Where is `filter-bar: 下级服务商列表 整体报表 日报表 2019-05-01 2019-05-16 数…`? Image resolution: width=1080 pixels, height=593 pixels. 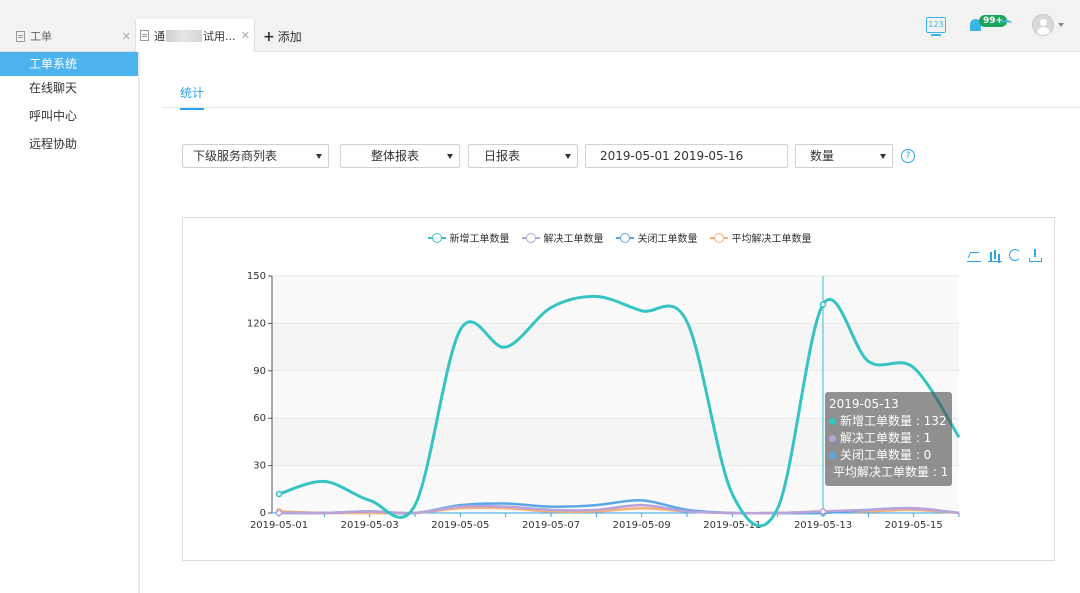
filter-bar: 下级服务商列表 整体报表 日报表 2019-05-01 2019-05-16 数… is located at coordinates (610, 157).